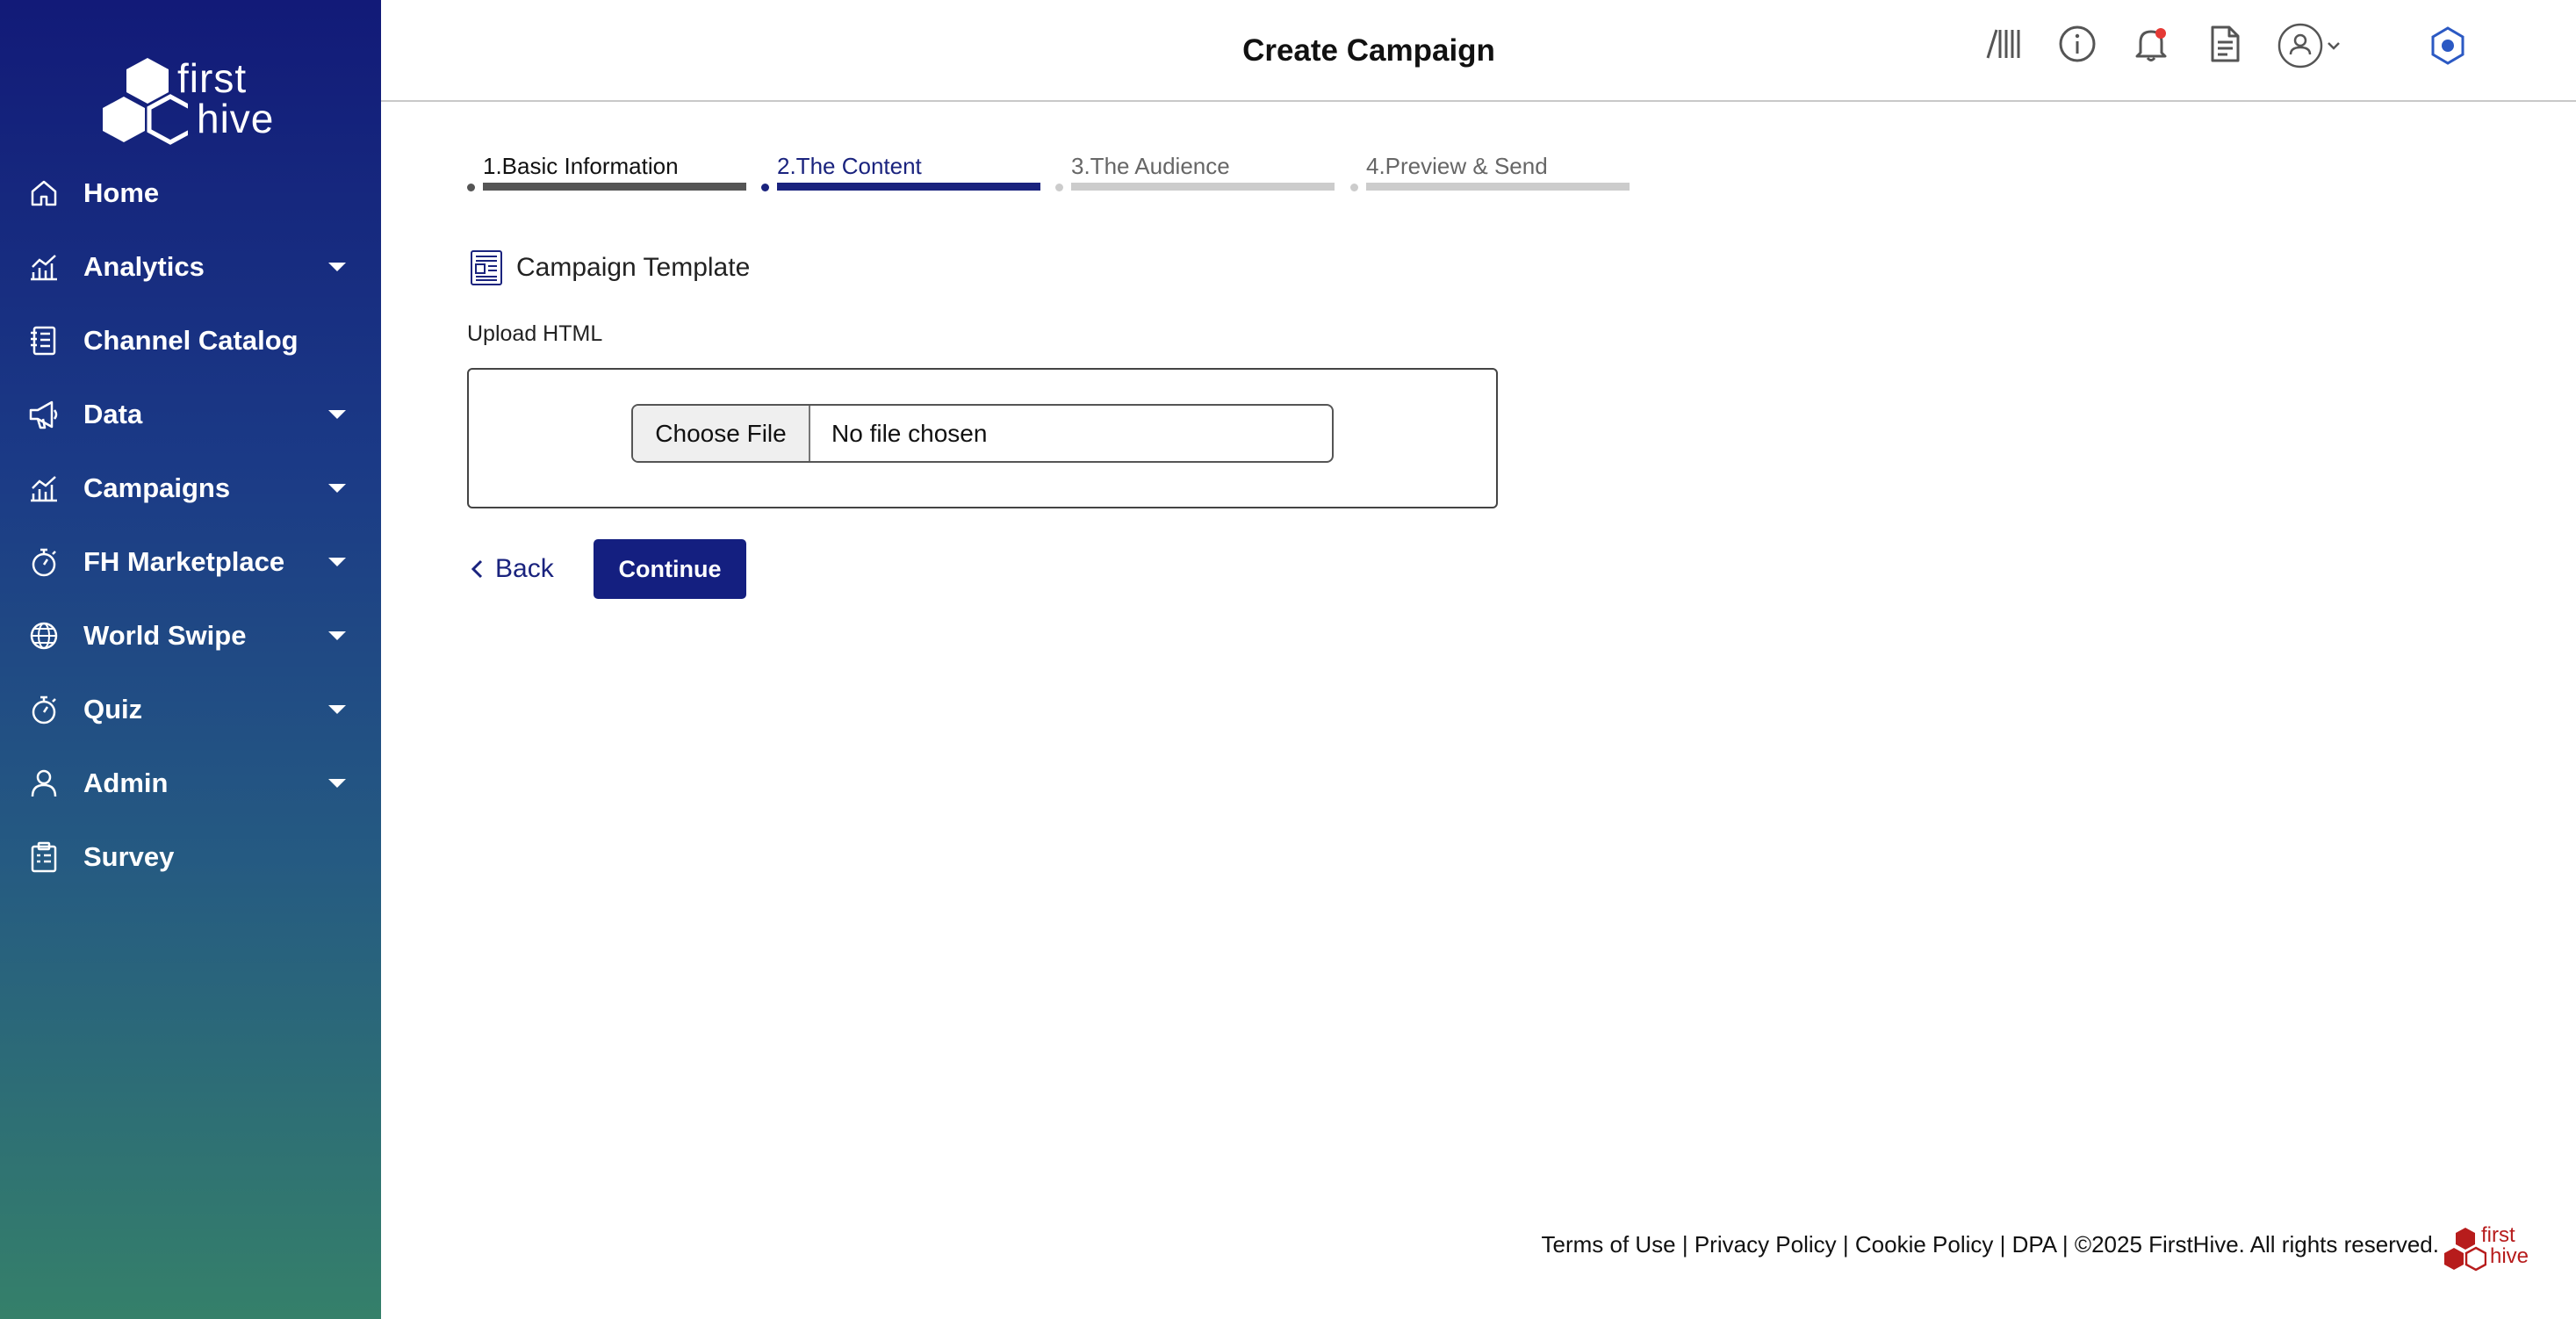  What do you see at coordinates (113, 709) in the screenshot?
I see `sidebar-item-label: Quiz` at bounding box center [113, 709].